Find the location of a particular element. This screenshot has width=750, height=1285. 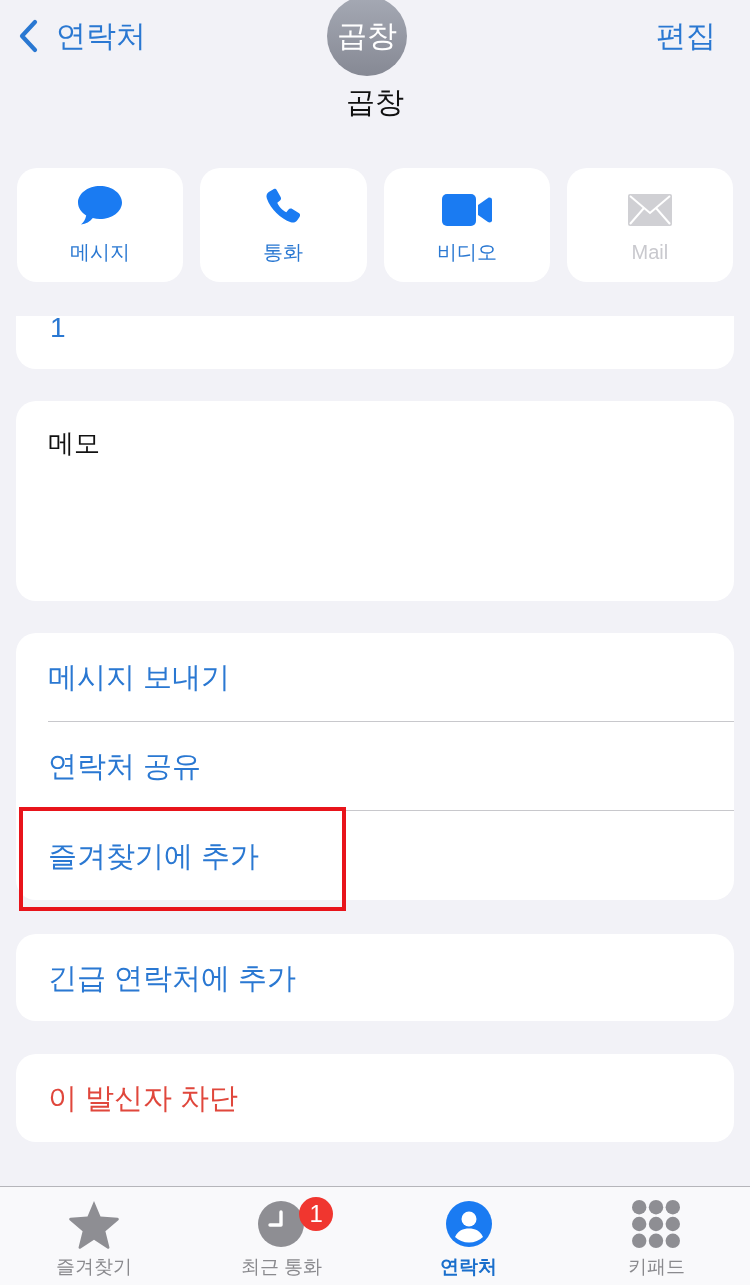

star-icon is located at coordinates (93, 1224).